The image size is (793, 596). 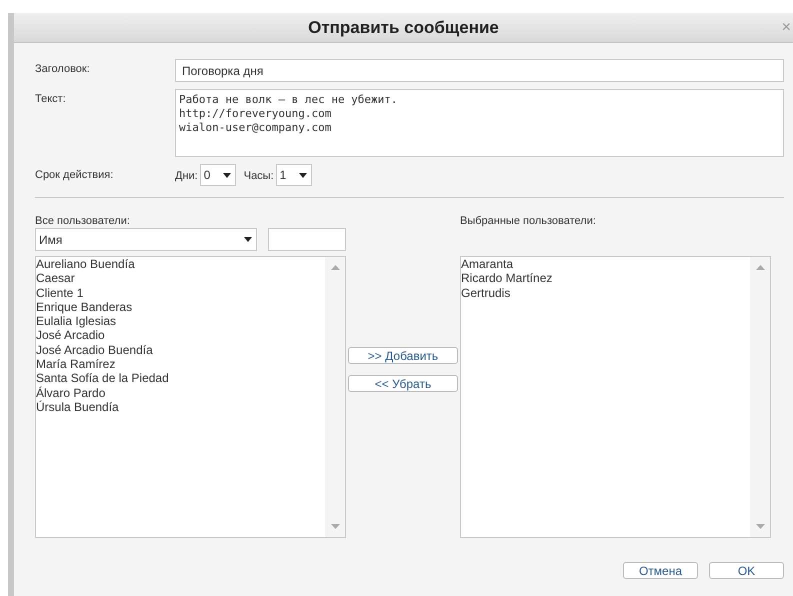 I want to click on user-list-item: José Arcadio, so click(x=180, y=335).